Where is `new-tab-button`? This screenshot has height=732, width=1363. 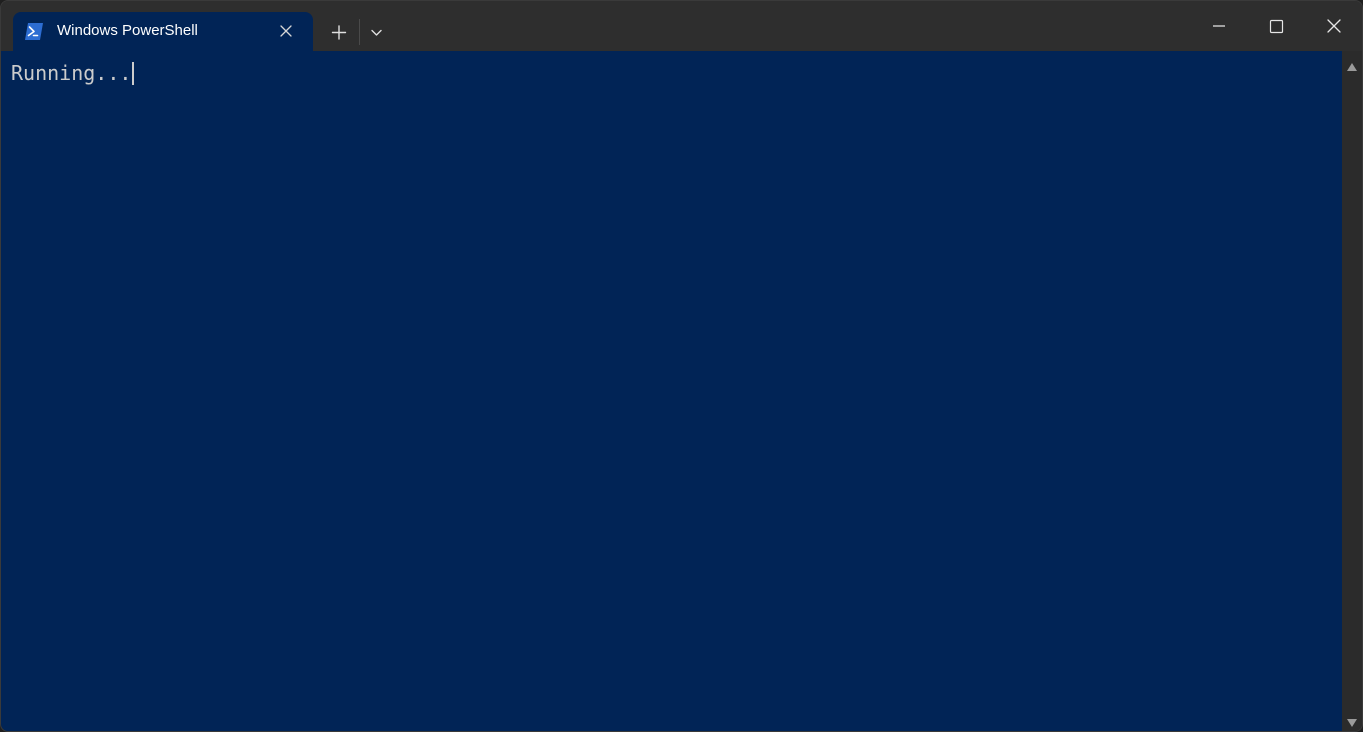 new-tab-button is located at coordinates (339, 32).